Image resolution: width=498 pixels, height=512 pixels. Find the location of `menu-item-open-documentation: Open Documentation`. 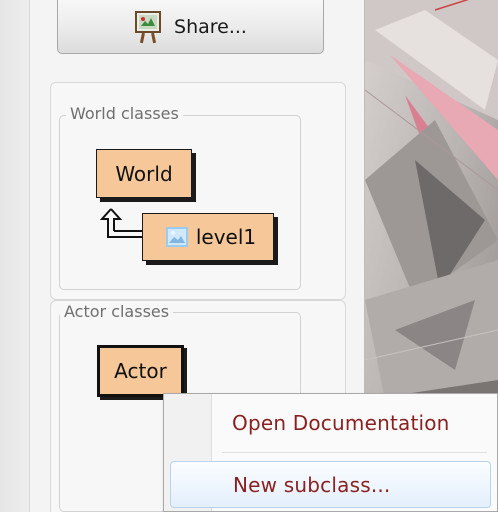

menu-item-open-documentation: Open Documentation is located at coordinates (330, 423).